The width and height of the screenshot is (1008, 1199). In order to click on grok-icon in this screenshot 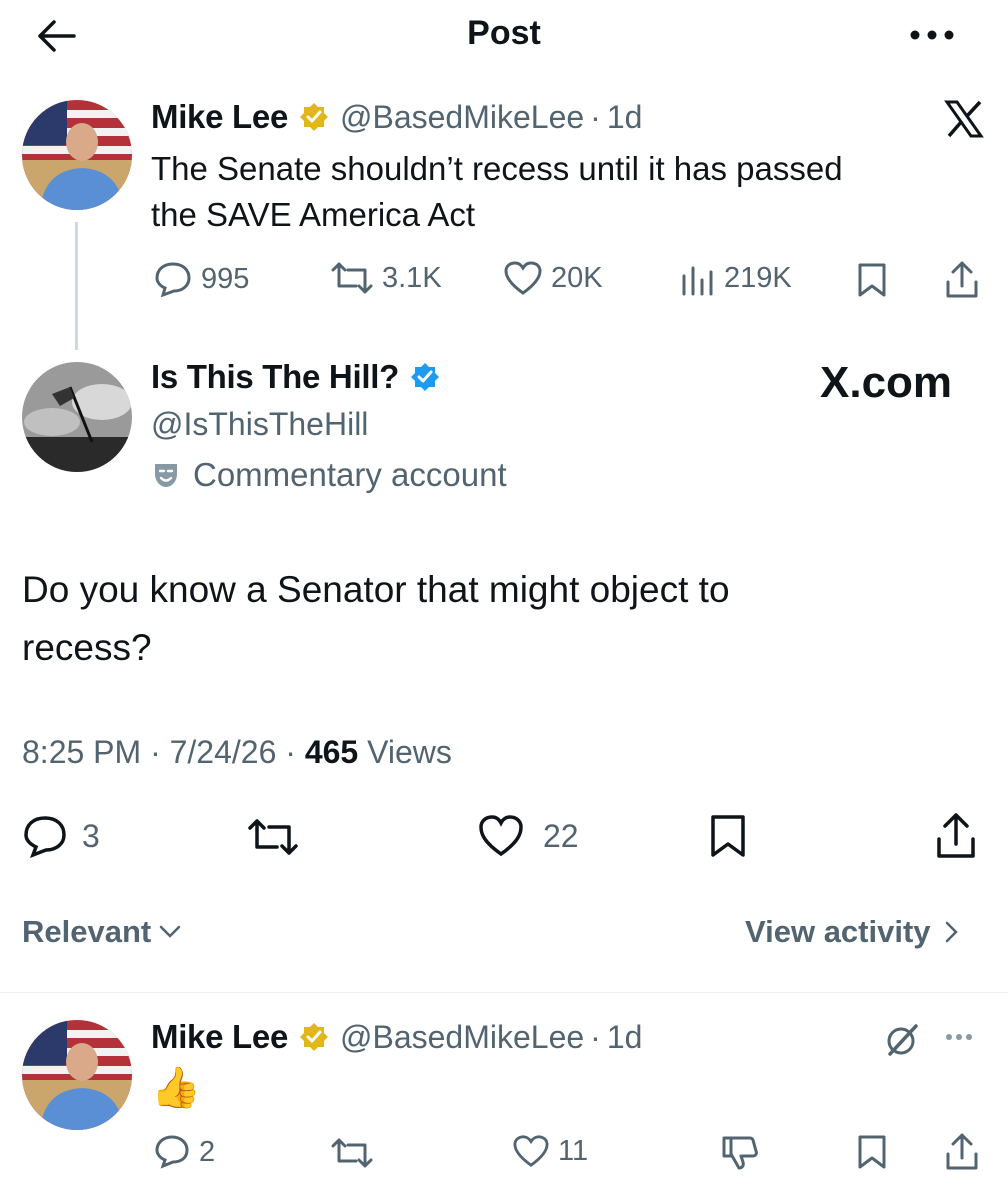, I will do `click(902, 1040)`.